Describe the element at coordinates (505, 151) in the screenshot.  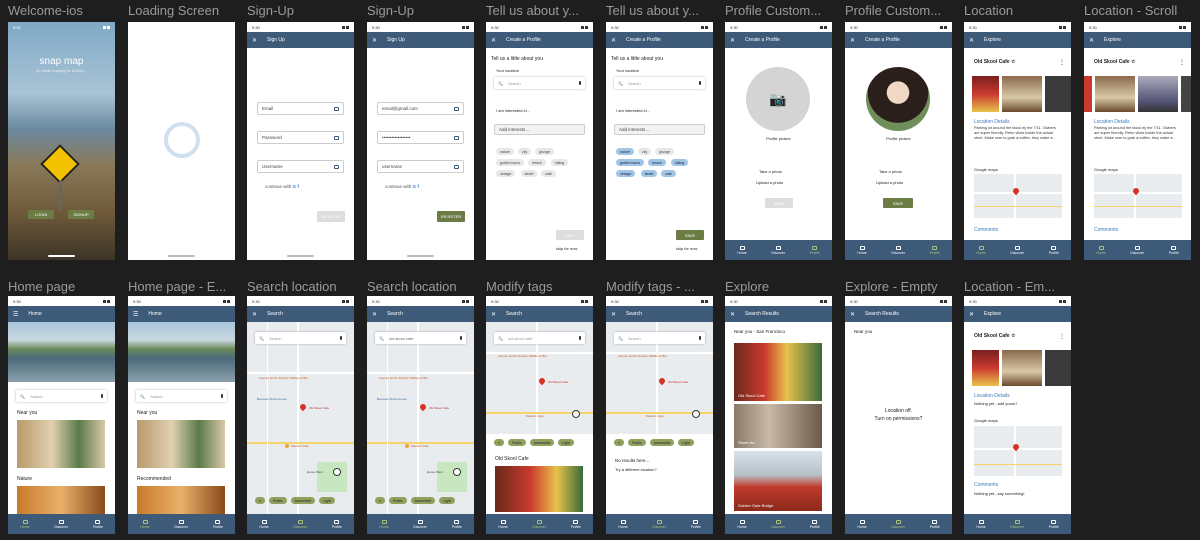
I see `chip: nature` at that location.